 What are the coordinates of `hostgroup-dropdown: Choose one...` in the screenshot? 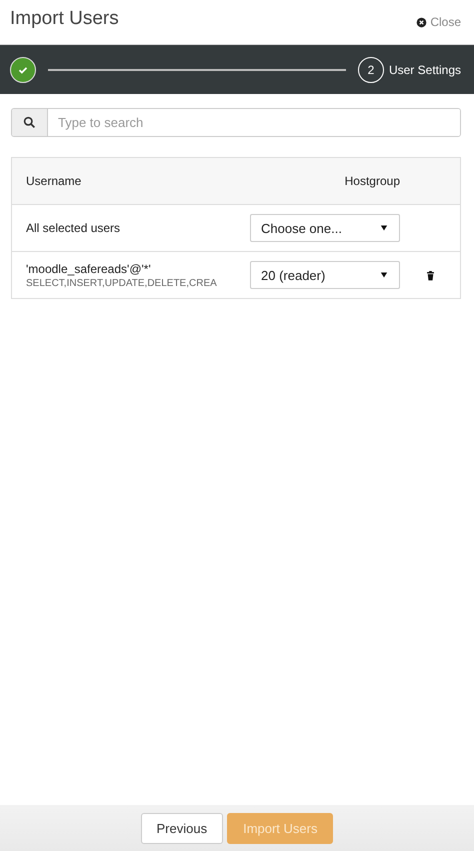 It's located at (325, 228).